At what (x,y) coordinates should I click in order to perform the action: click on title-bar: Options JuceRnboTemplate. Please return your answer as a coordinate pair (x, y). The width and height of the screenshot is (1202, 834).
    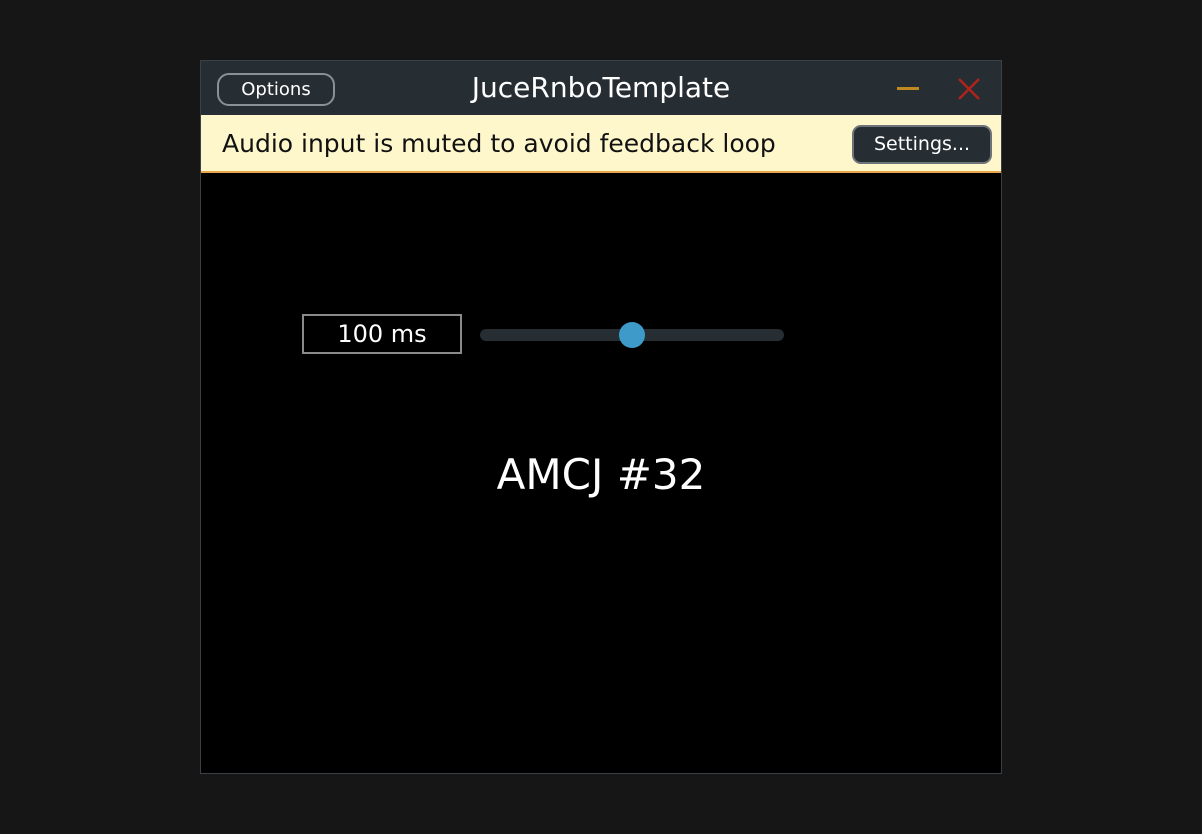
    Looking at the image, I should click on (601, 88).